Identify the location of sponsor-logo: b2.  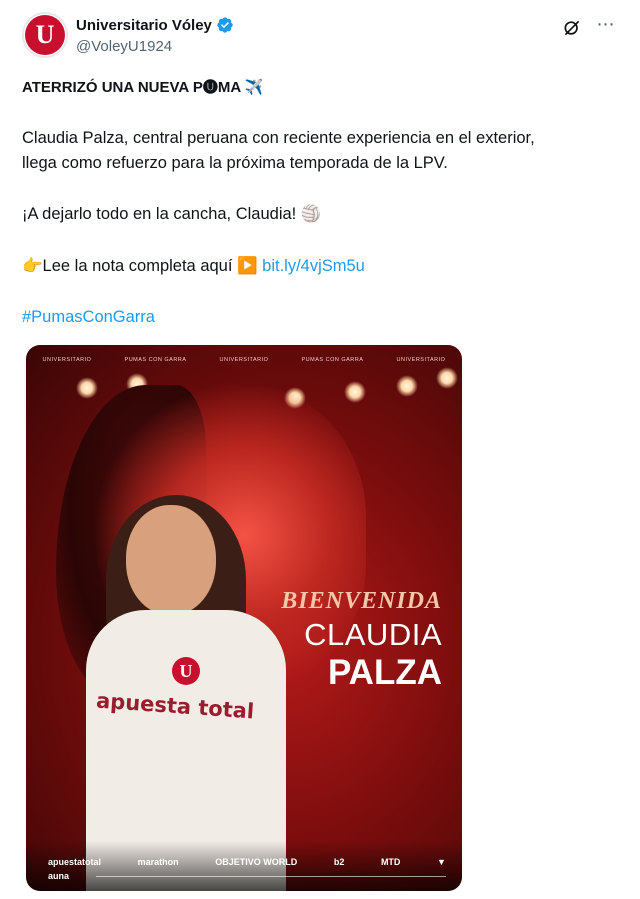
(339, 862).